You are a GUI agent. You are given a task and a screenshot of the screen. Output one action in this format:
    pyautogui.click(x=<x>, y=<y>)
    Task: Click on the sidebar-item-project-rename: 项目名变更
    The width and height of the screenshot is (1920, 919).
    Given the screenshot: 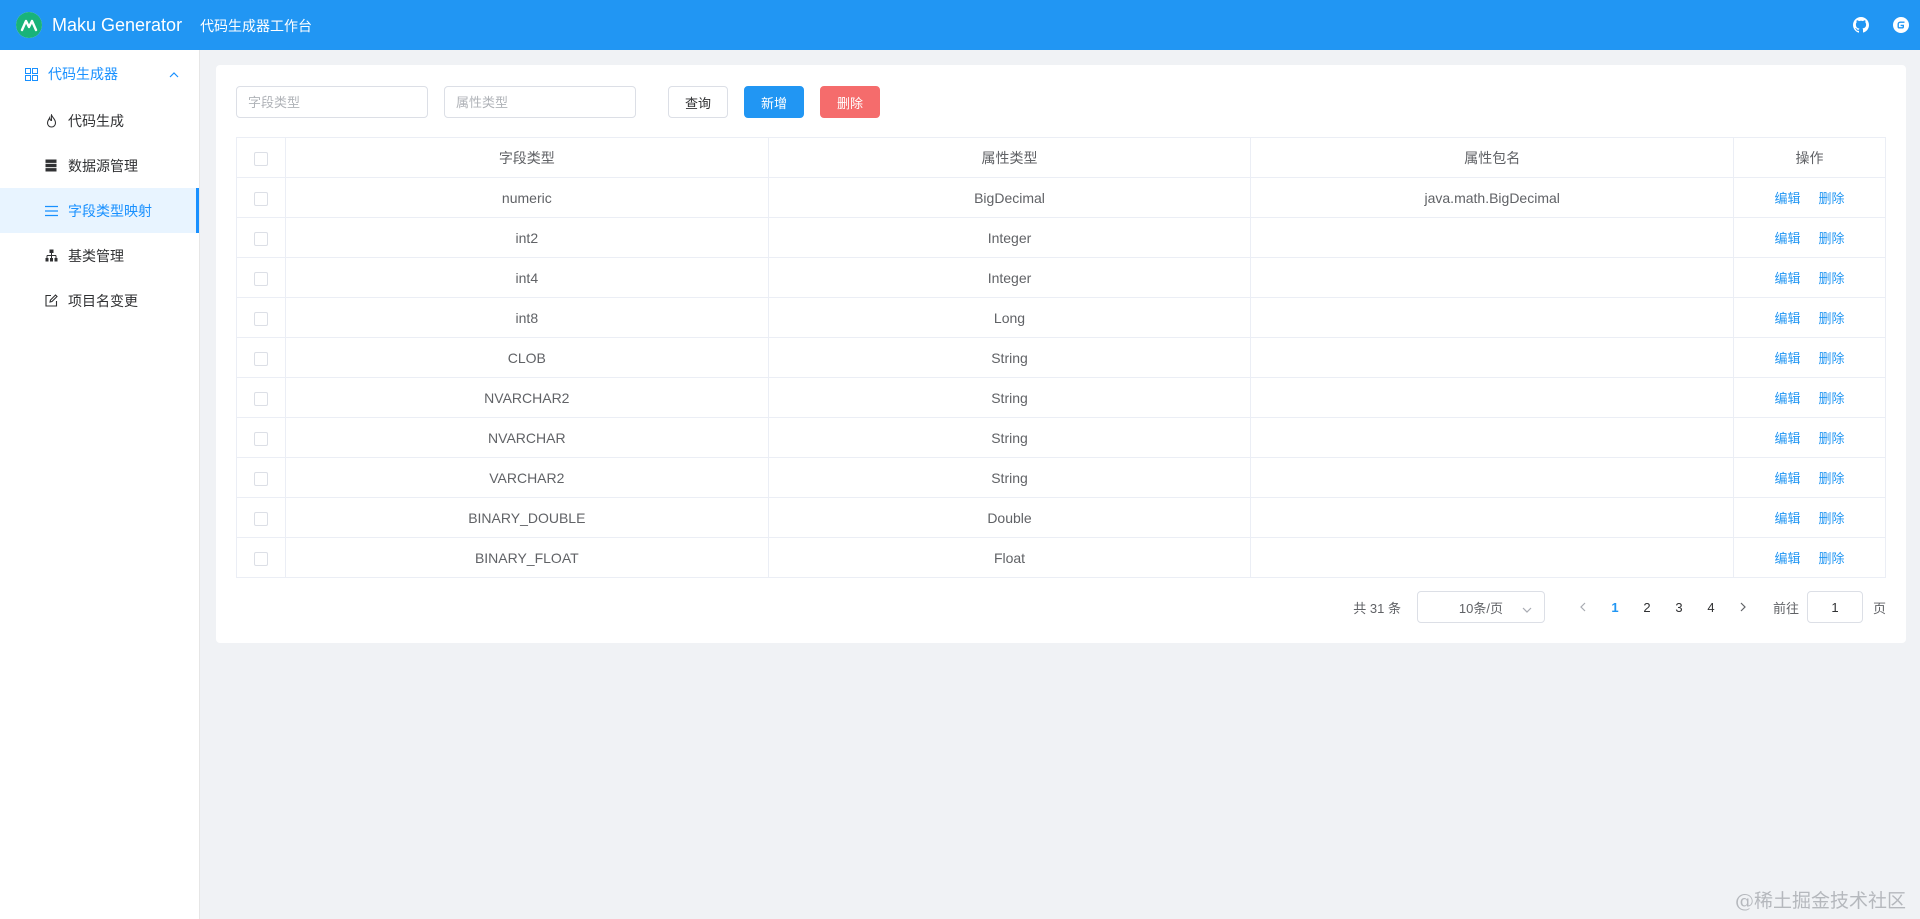 What is the action you would take?
    pyautogui.click(x=99, y=300)
    